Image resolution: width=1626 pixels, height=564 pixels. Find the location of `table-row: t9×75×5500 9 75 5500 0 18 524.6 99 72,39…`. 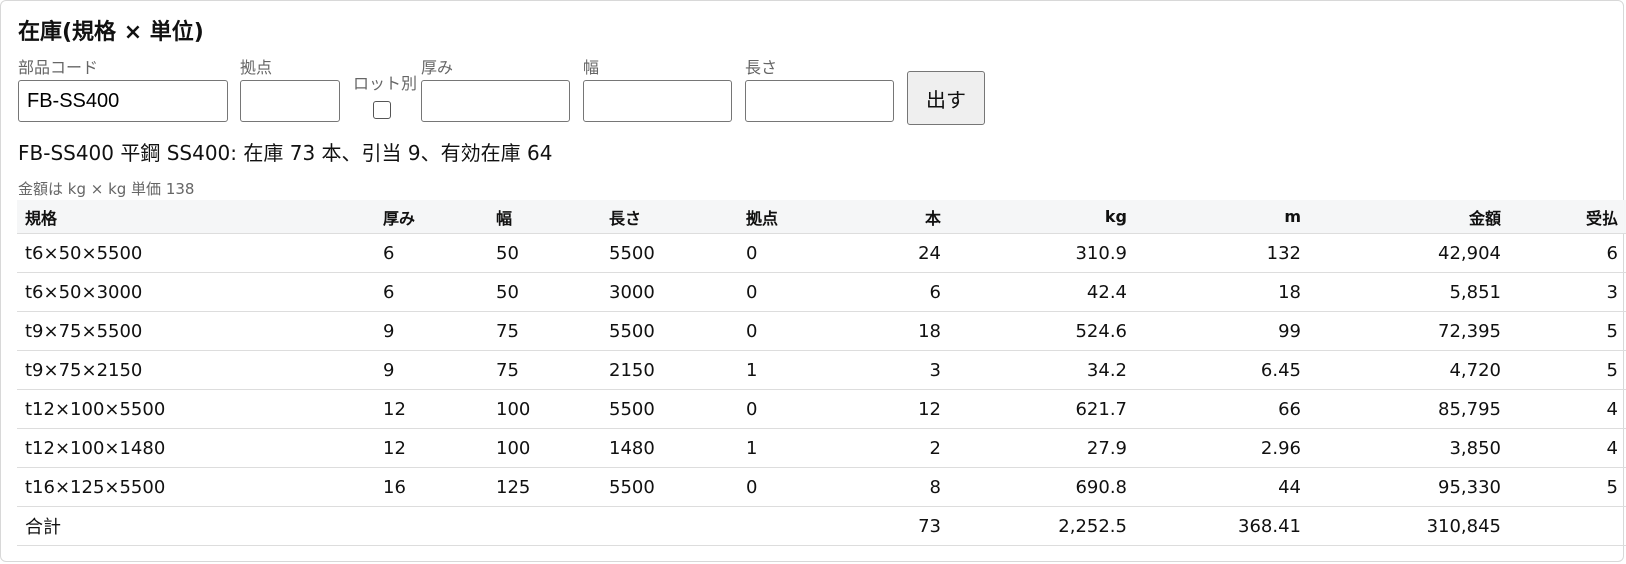

table-row: t9×75×5500 9 75 5500 0 18 524.6 99 72,39… is located at coordinates (821, 331).